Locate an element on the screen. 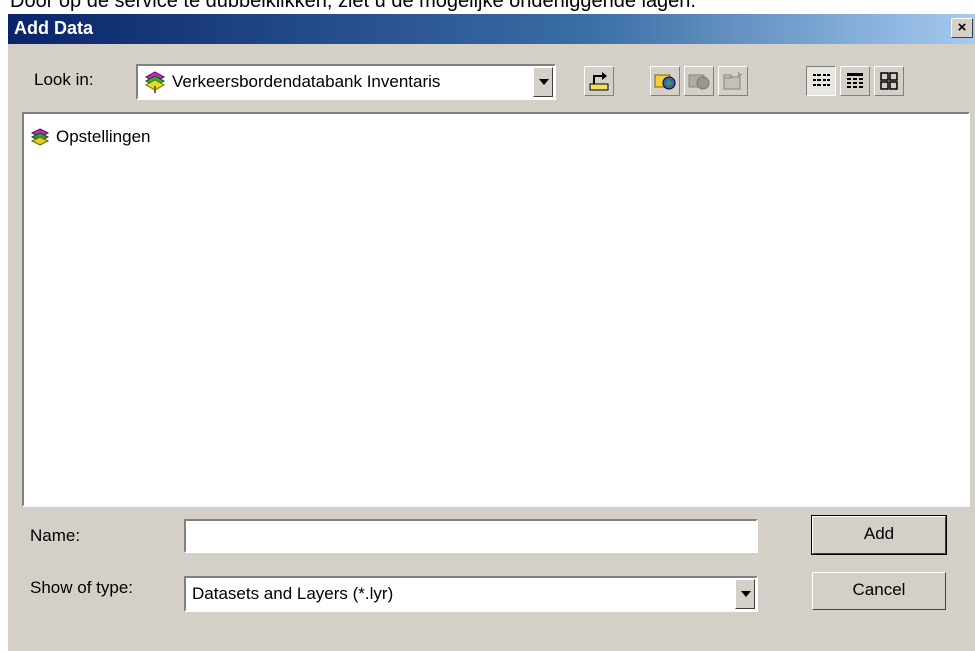 The image size is (975, 651). up-one-level-button is located at coordinates (599, 81).